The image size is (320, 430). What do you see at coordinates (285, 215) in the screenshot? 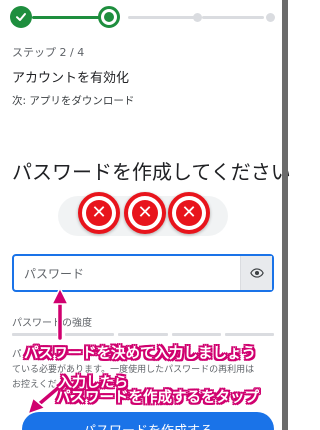
I see `screen-edge` at bounding box center [285, 215].